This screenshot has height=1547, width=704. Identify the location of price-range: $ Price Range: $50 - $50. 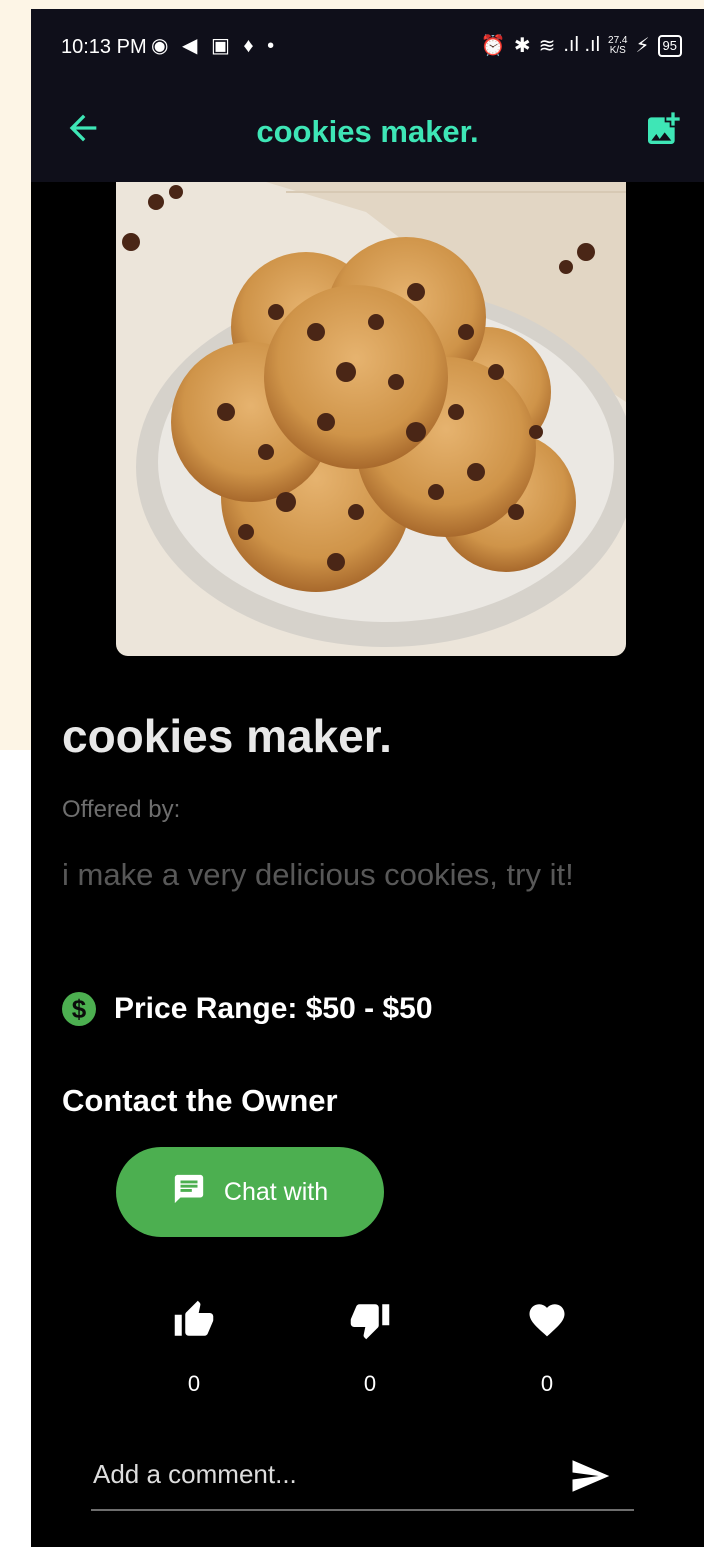
(247, 1009).